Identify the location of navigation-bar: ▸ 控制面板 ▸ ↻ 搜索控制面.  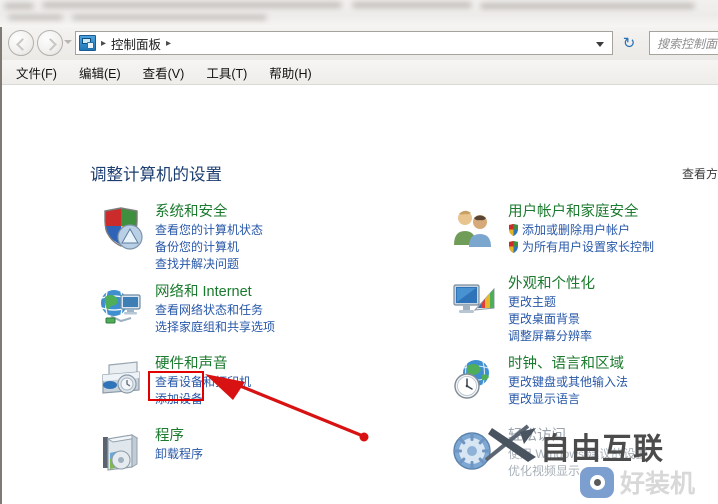
(360, 43).